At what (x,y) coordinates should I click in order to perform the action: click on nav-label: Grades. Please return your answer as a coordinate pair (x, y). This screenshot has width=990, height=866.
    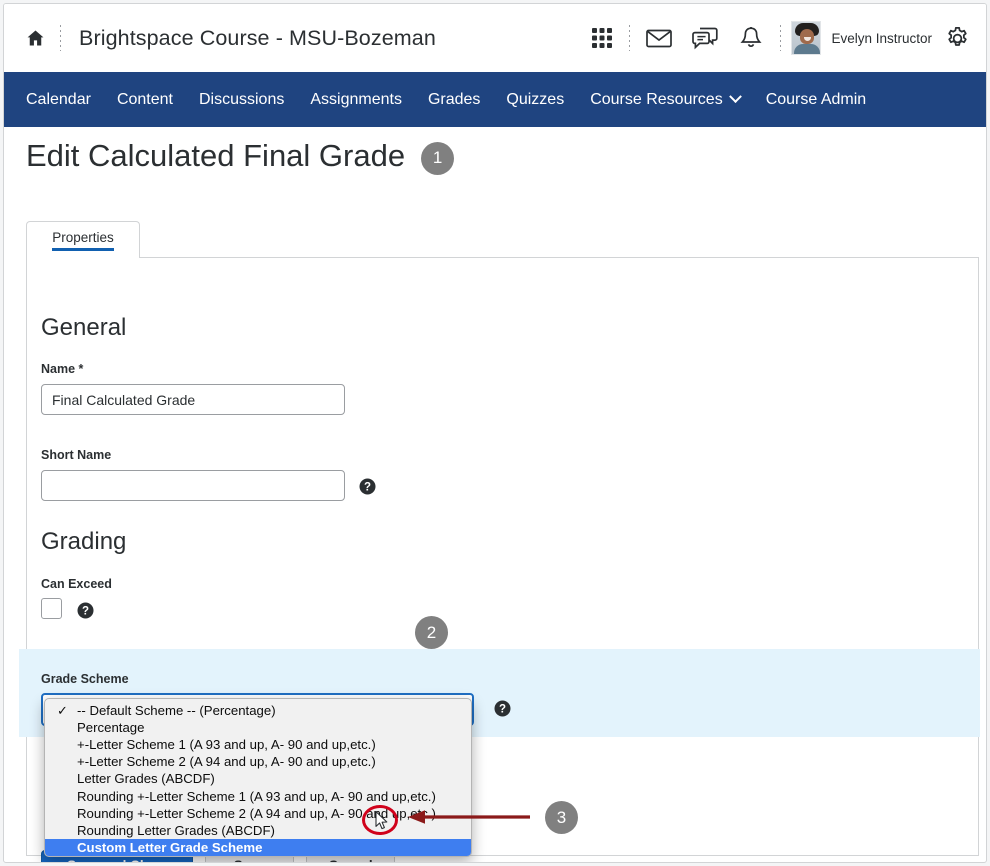
    Looking at the image, I should click on (454, 99).